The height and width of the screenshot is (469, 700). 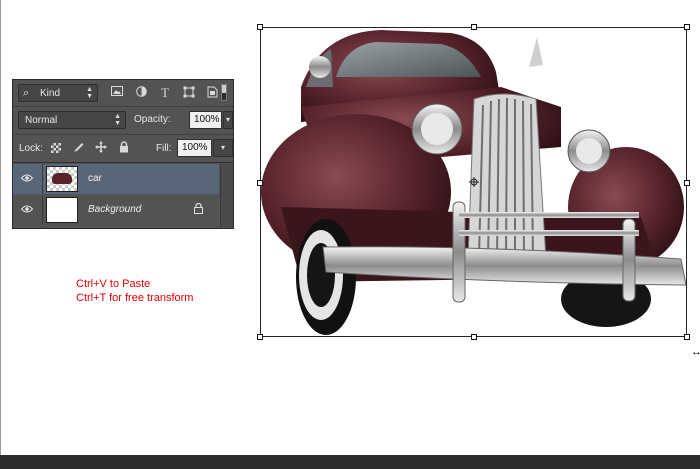 What do you see at coordinates (474, 27) in the screenshot?
I see `transform-handle-top-center` at bounding box center [474, 27].